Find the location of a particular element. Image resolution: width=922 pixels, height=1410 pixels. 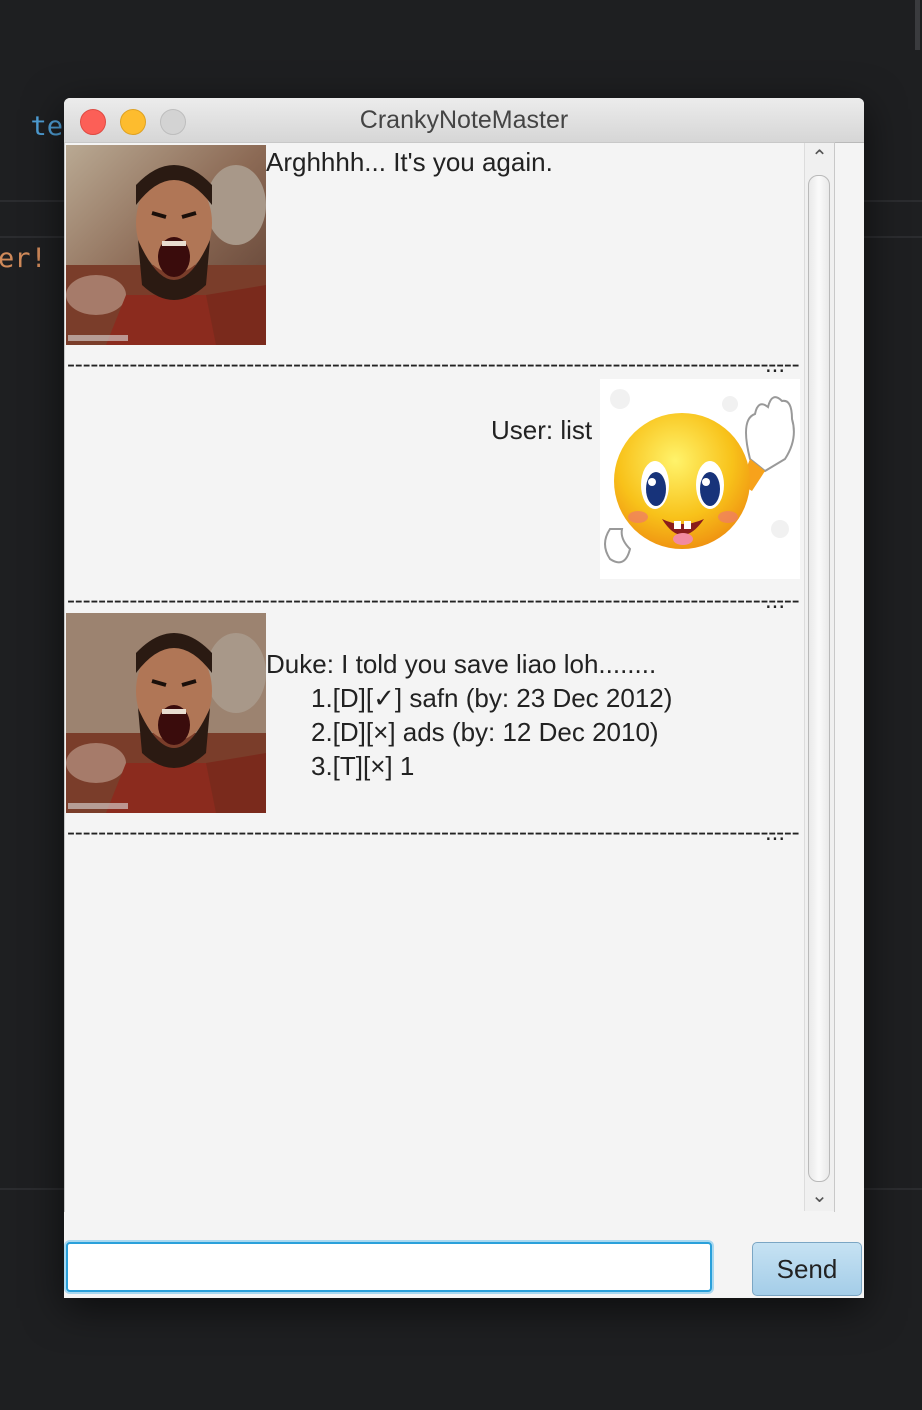

task-list-item: 3.[T][×] 1 is located at coordinates (363, 766).